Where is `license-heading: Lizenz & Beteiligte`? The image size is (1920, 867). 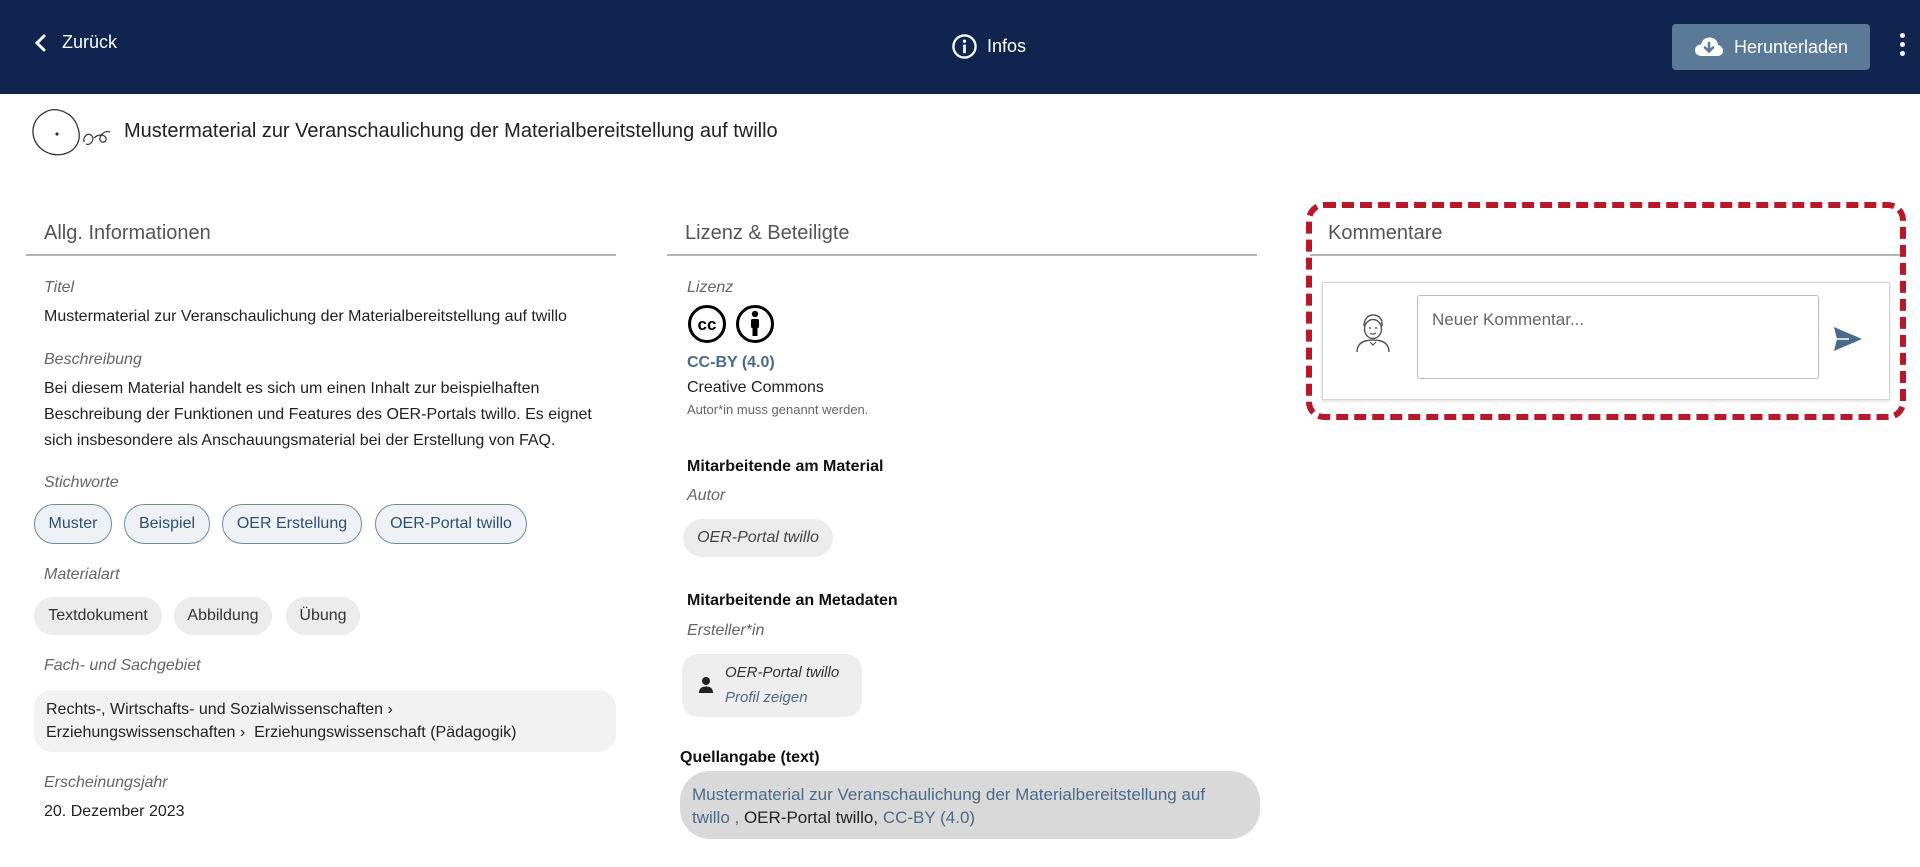
license-heading: Lizenz & Beteiligte is located at coordinates (962, 237).